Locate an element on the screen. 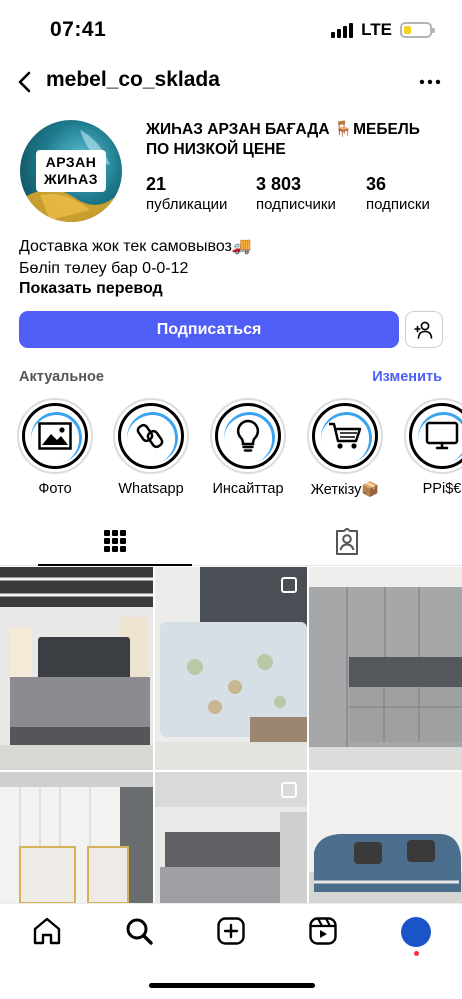 The width and height of the screenshot is (462, 999). status-time: 07:41 is located at coordinates (78, 29).